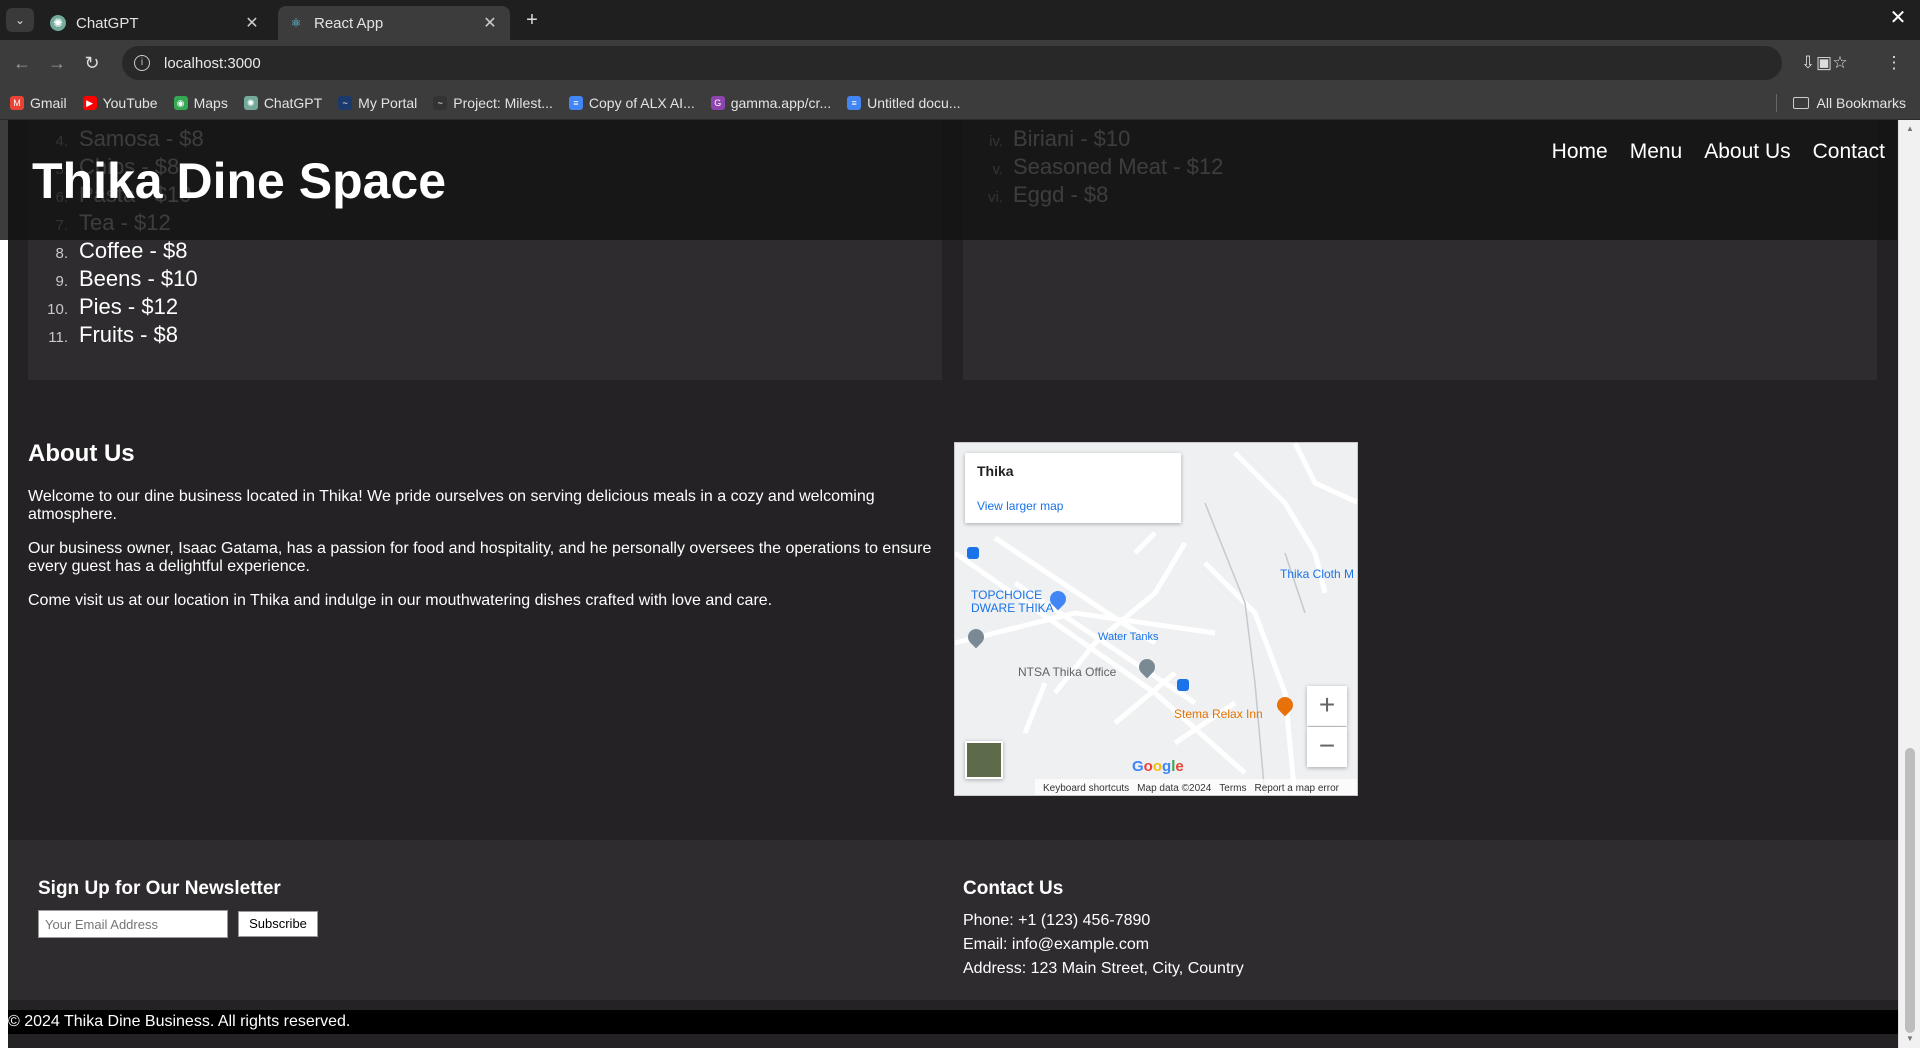 The width and height of the screenshot is (1920, 1048). What do you see at coordinates (1067, 672) in the screenshot?
I see `map-label-ntsa: NTSA Thika Office` at bounding box center [1067, 672].